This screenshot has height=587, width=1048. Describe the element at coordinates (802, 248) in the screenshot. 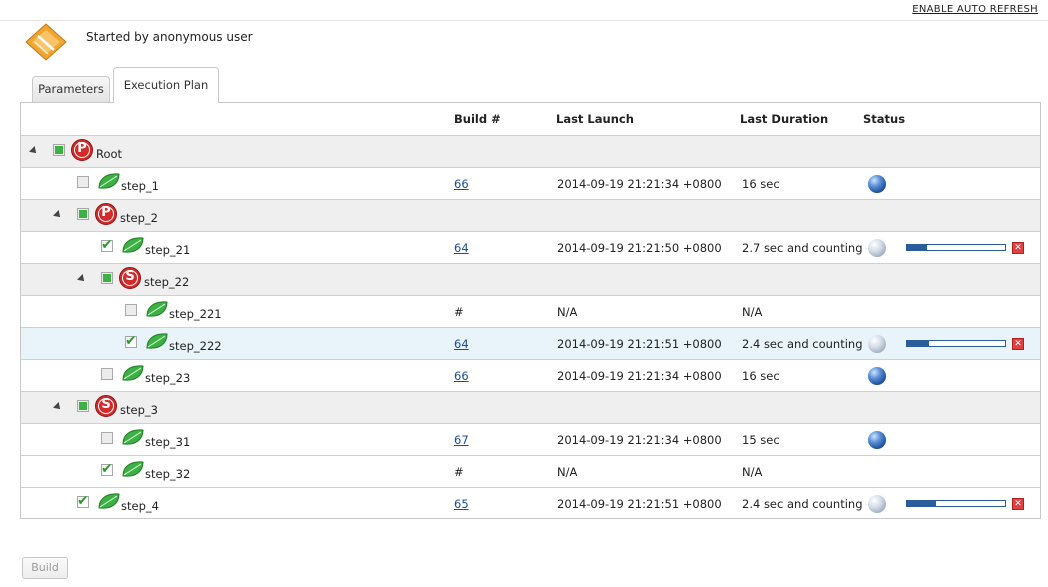

I see `last-duration: 2.7 sec and counting` at that location.